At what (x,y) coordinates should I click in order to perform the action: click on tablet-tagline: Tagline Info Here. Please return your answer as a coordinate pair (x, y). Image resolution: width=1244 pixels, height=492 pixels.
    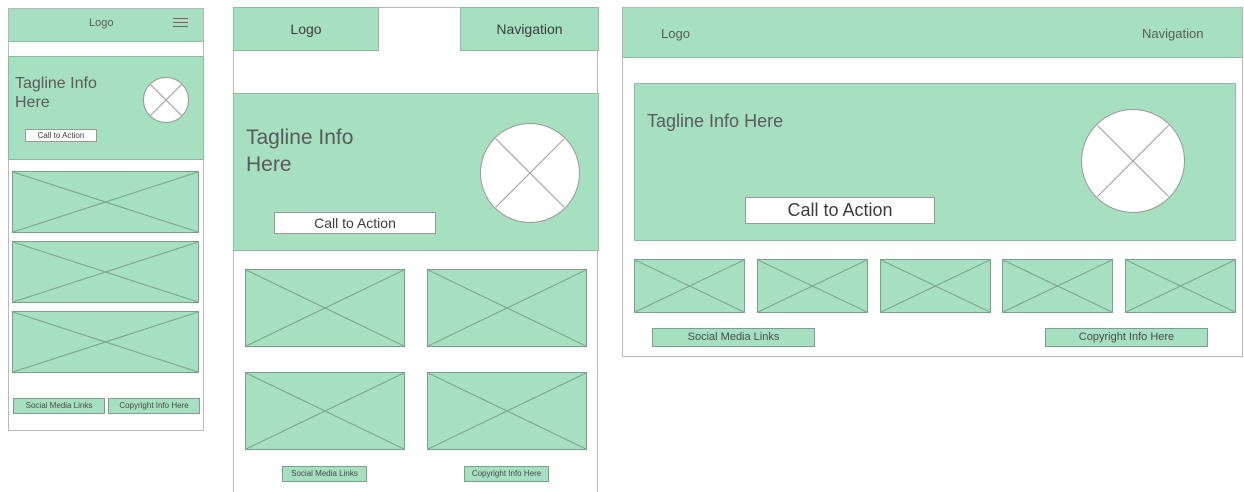
    Looking at the image, I should click on (300, 151).